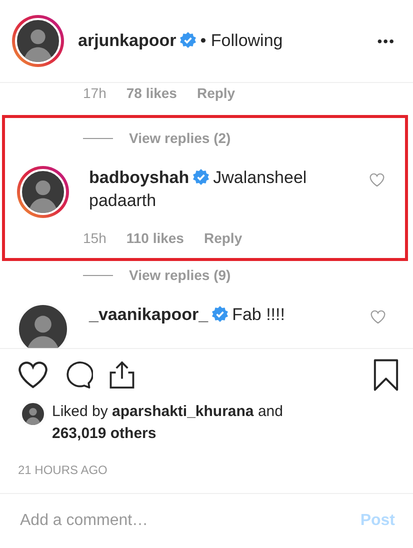  I want to click on likes-count: 110 likes, so click(155, 238).